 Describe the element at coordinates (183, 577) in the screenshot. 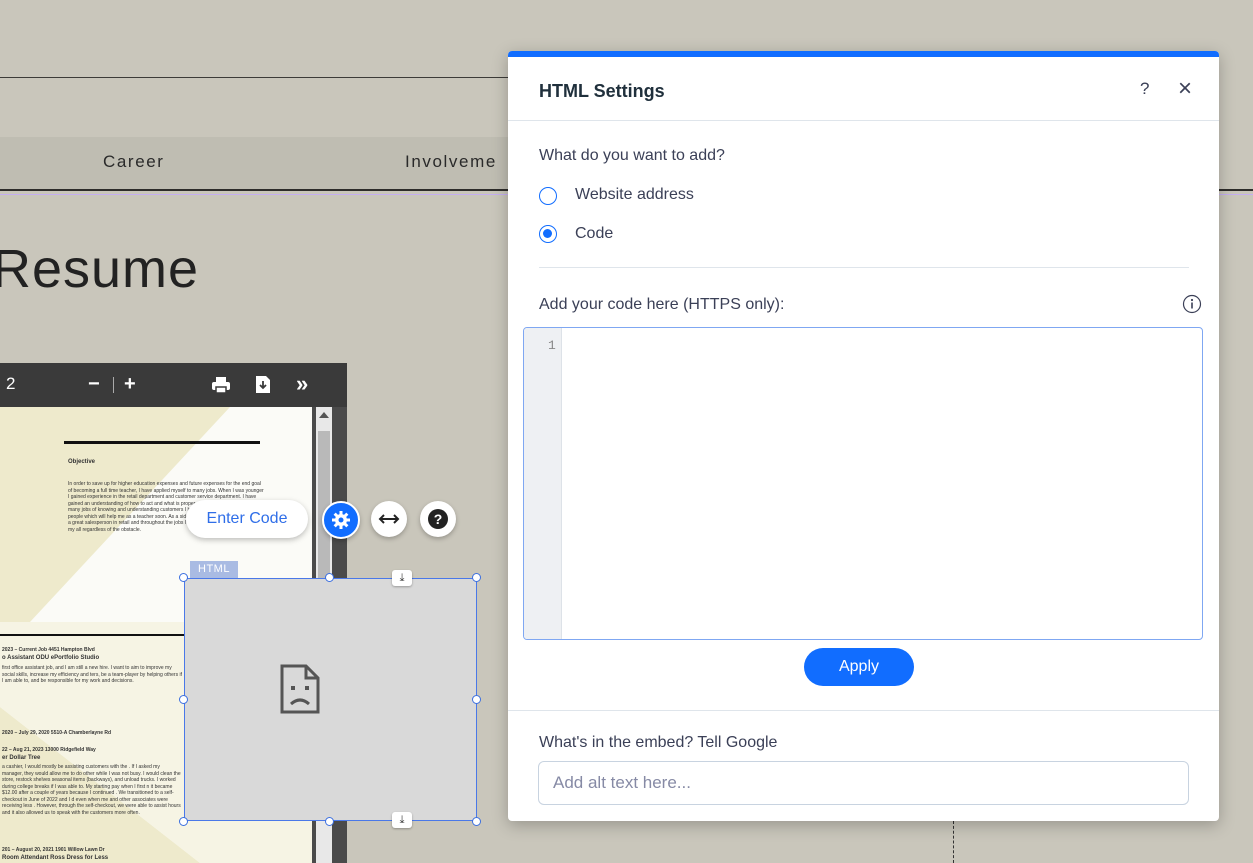

I see `resize-handle-top-left` at that location.